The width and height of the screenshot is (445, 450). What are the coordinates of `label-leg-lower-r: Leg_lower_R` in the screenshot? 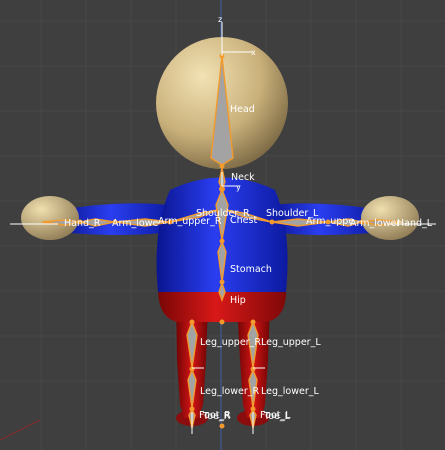 It's located at (229, 391).